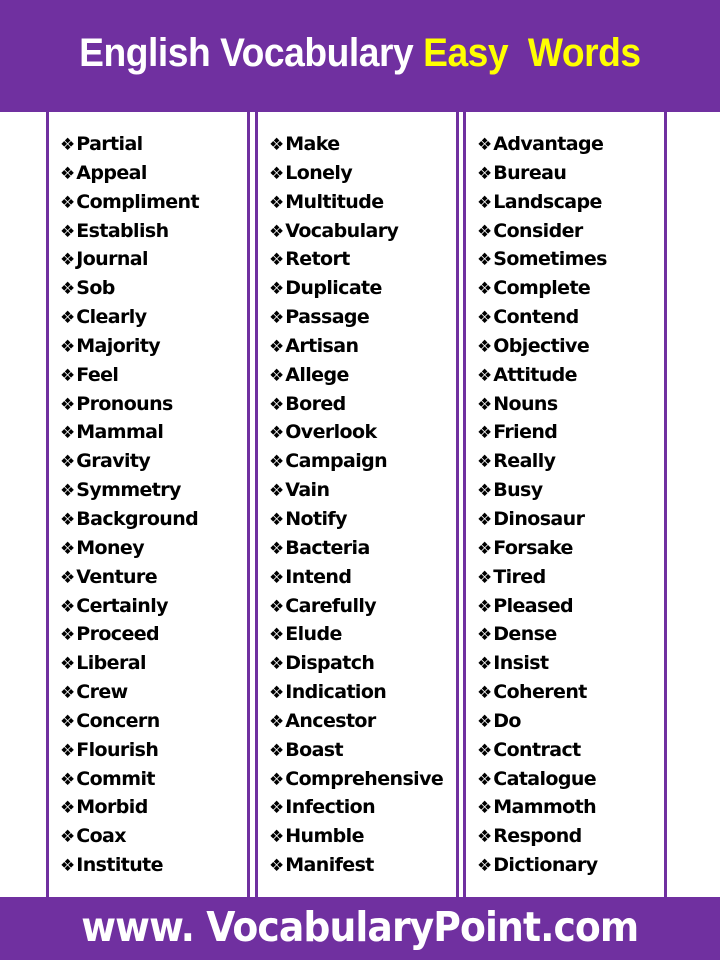  Describe the element at coordinates (317, 374) in the screenshot. I see `word-text: Allege` at that location.